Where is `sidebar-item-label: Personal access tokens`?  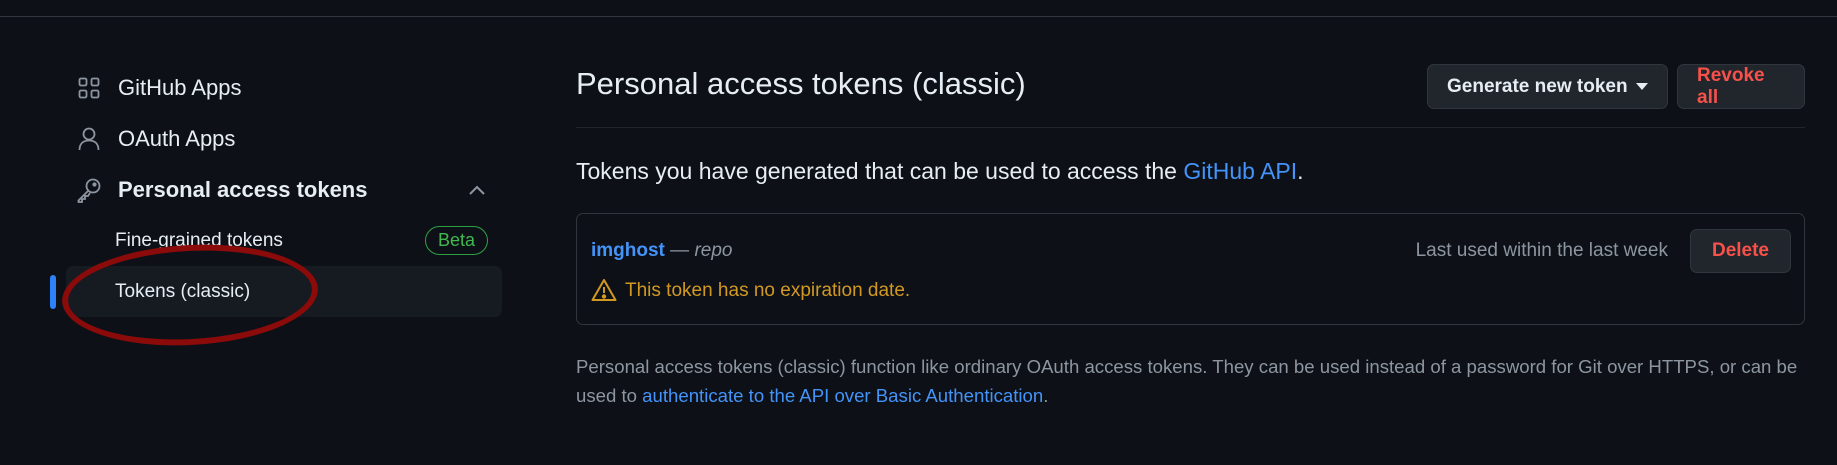
sidebar-item-label: Personal access tokens is located at coordinates (243, 189).